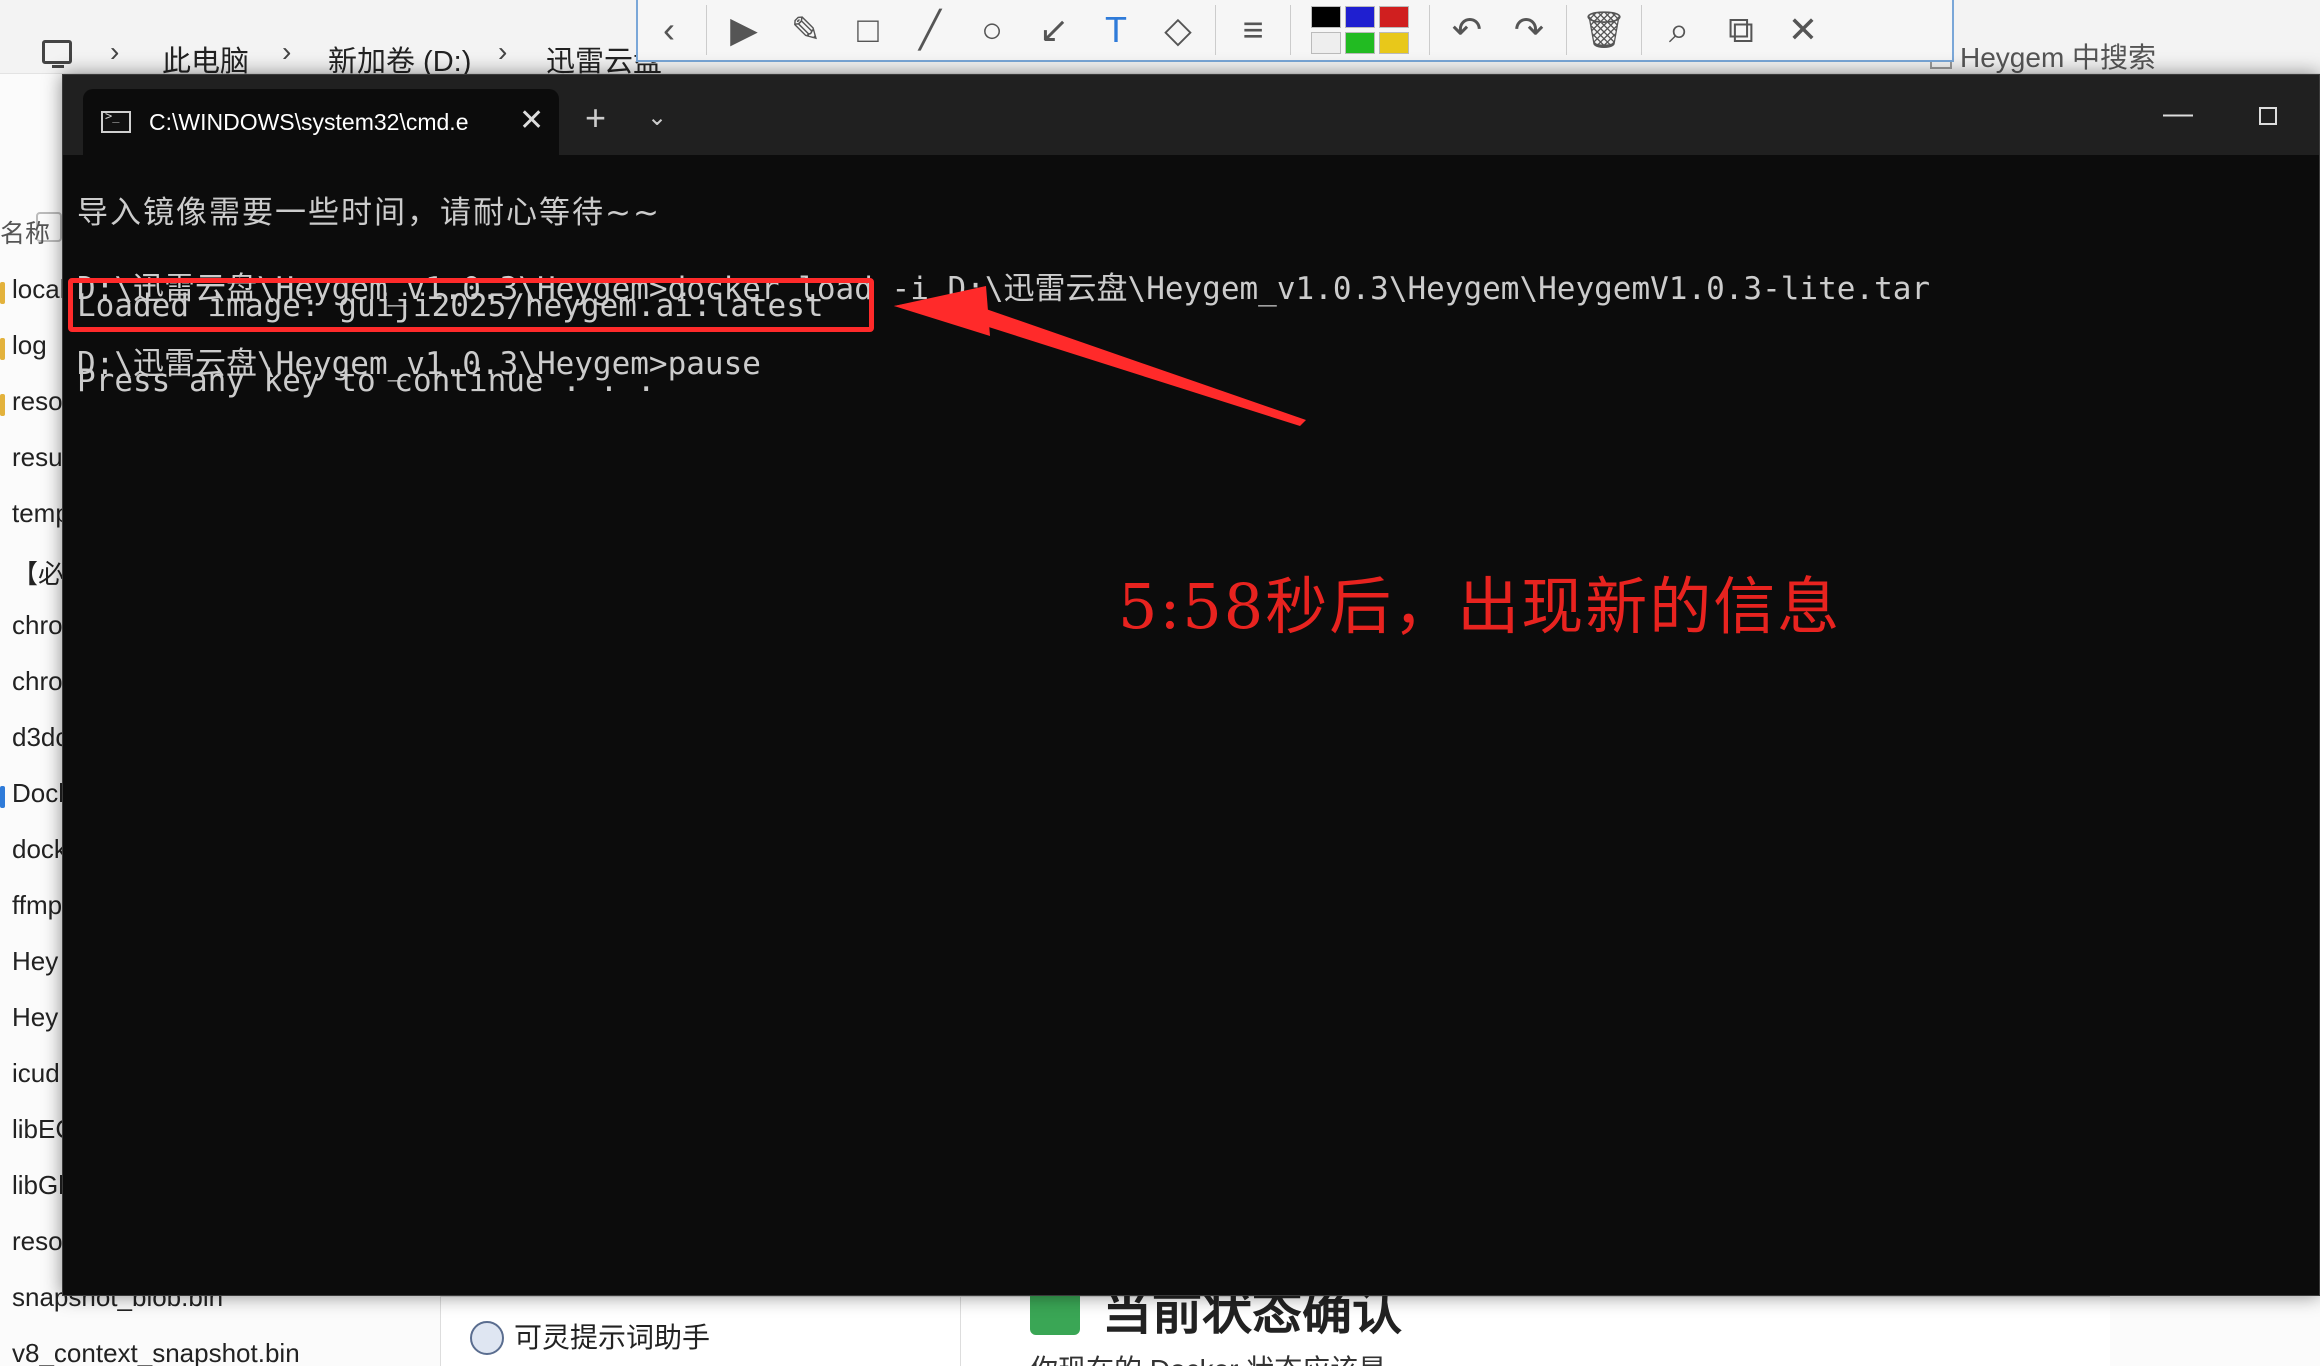  Describe the element at coordinates (942, 311) in the screenshot. I see `arrow-tip` at that location.